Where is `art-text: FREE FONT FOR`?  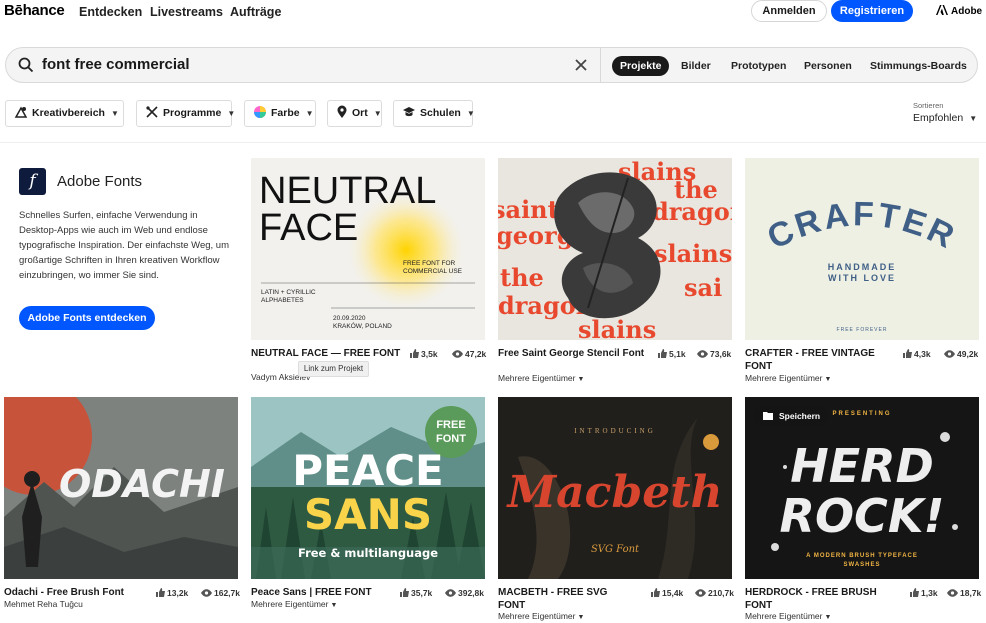 art-text: FREE FONT FOR is located at coordinates (429, 263).